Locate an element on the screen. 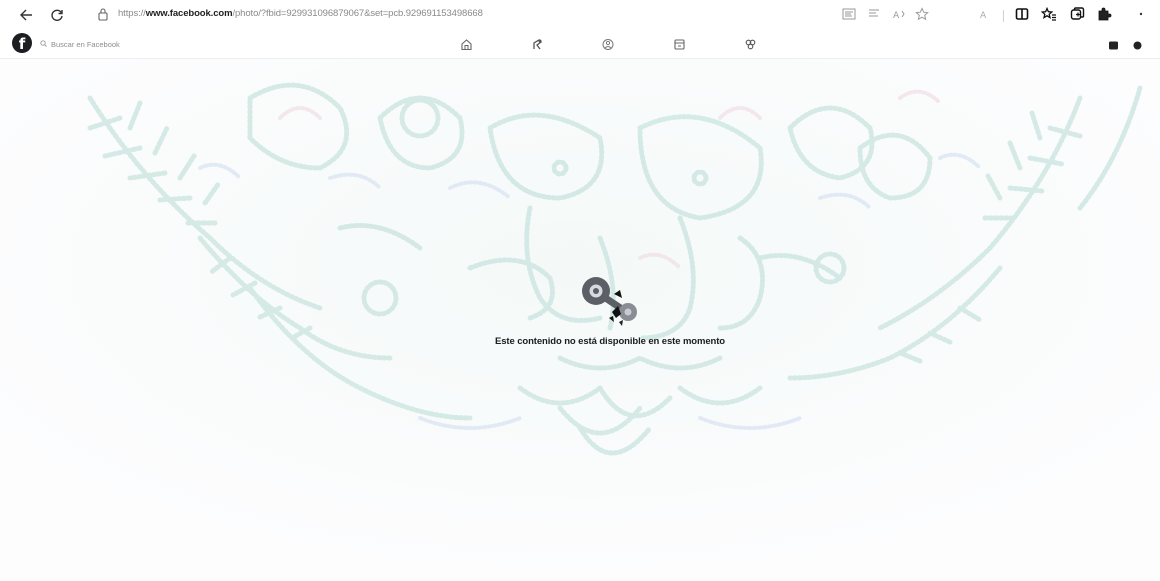 The image size is (1160, 581). gaming-icon is located at coordinates (750, 44).